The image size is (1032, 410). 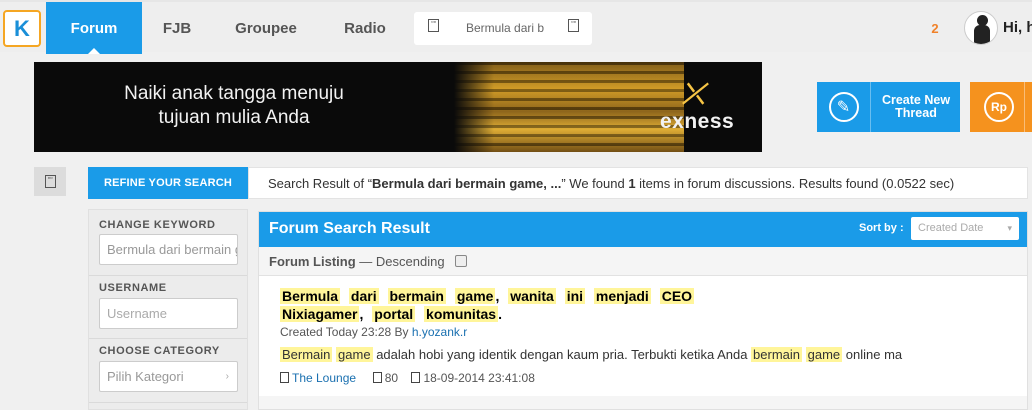 I want to click on refine-search-tab: REFINE YOUR SEARCH, so click(x=168, y=183).